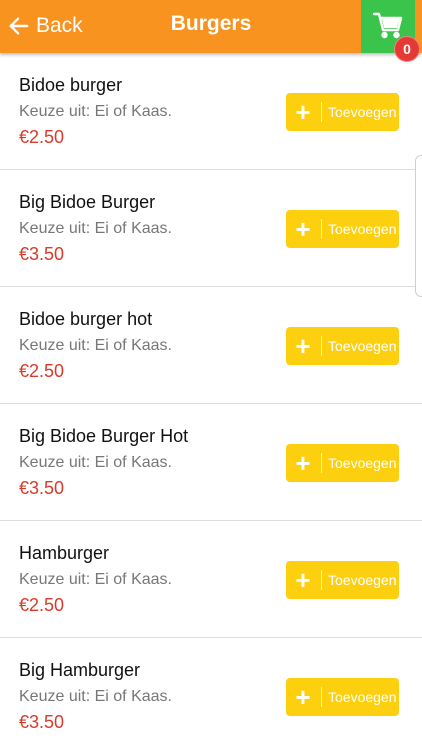 This screenshot has height=750, width=422. I want to click on header-bar: Back Burgers, so click(211, 26).